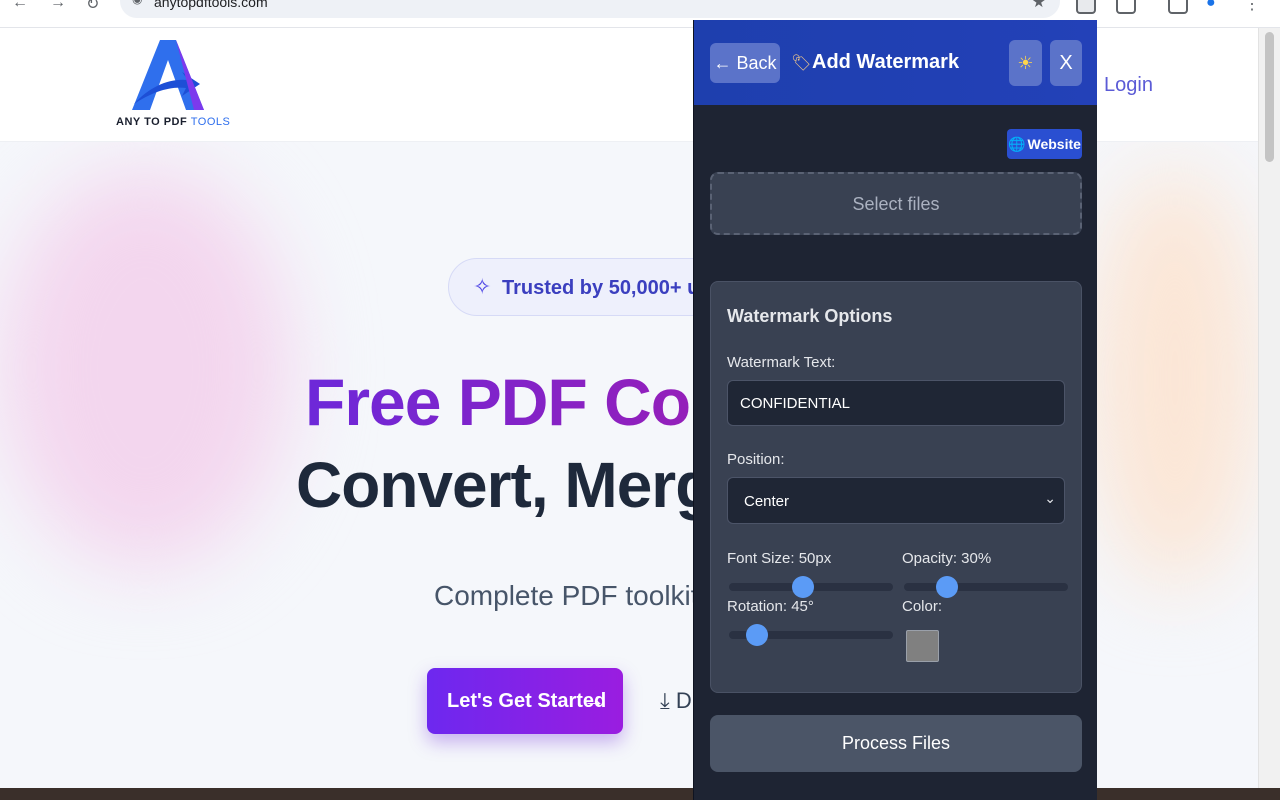  Describe the element at coordinates (745, 63) in the screenshot. I see `back-button: ← Back` at that location.